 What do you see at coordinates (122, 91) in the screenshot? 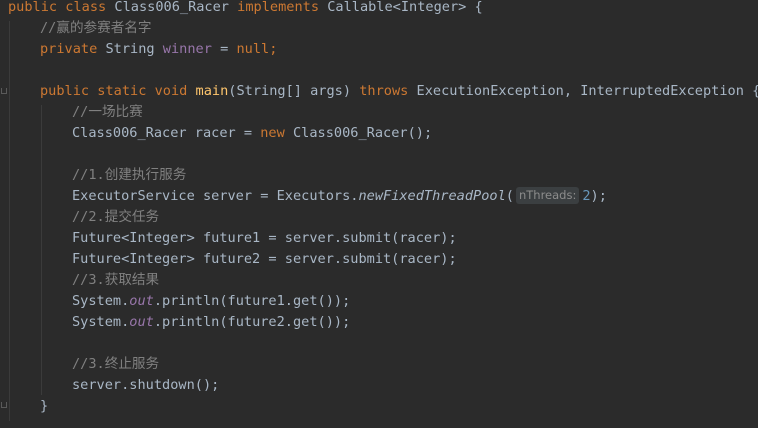
I see `keyword: static` at bounding box center [122, 91].